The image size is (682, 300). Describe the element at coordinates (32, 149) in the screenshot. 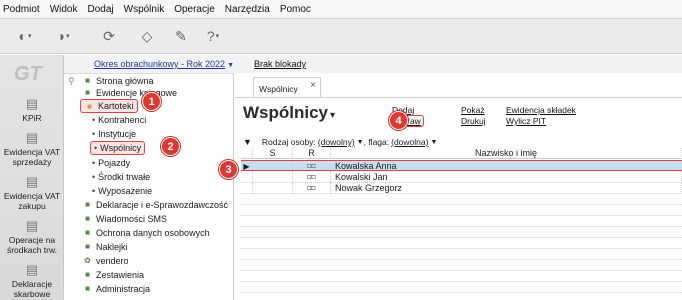

I see `leftbar-item-vat-sales: ▤ Ewidencja VAT sprzedaży` at that location.